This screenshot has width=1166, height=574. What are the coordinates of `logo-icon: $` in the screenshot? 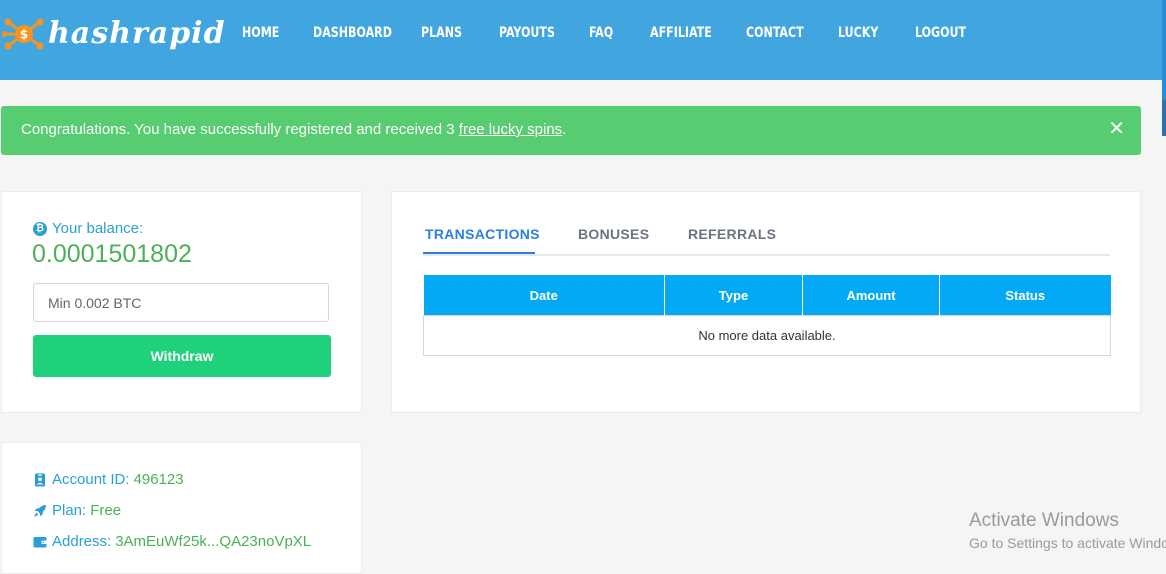 It's located at (23, 34).